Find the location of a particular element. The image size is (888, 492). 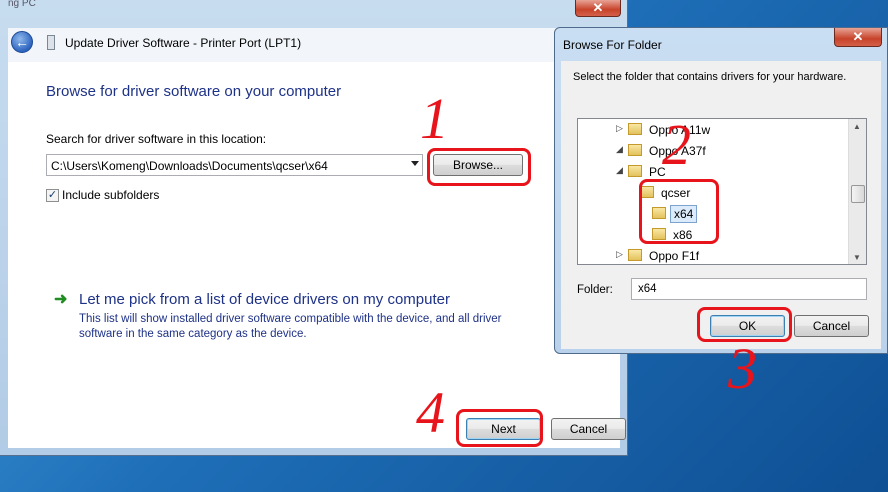

annotation-highlight-browse is located at coordinates (479, 167).